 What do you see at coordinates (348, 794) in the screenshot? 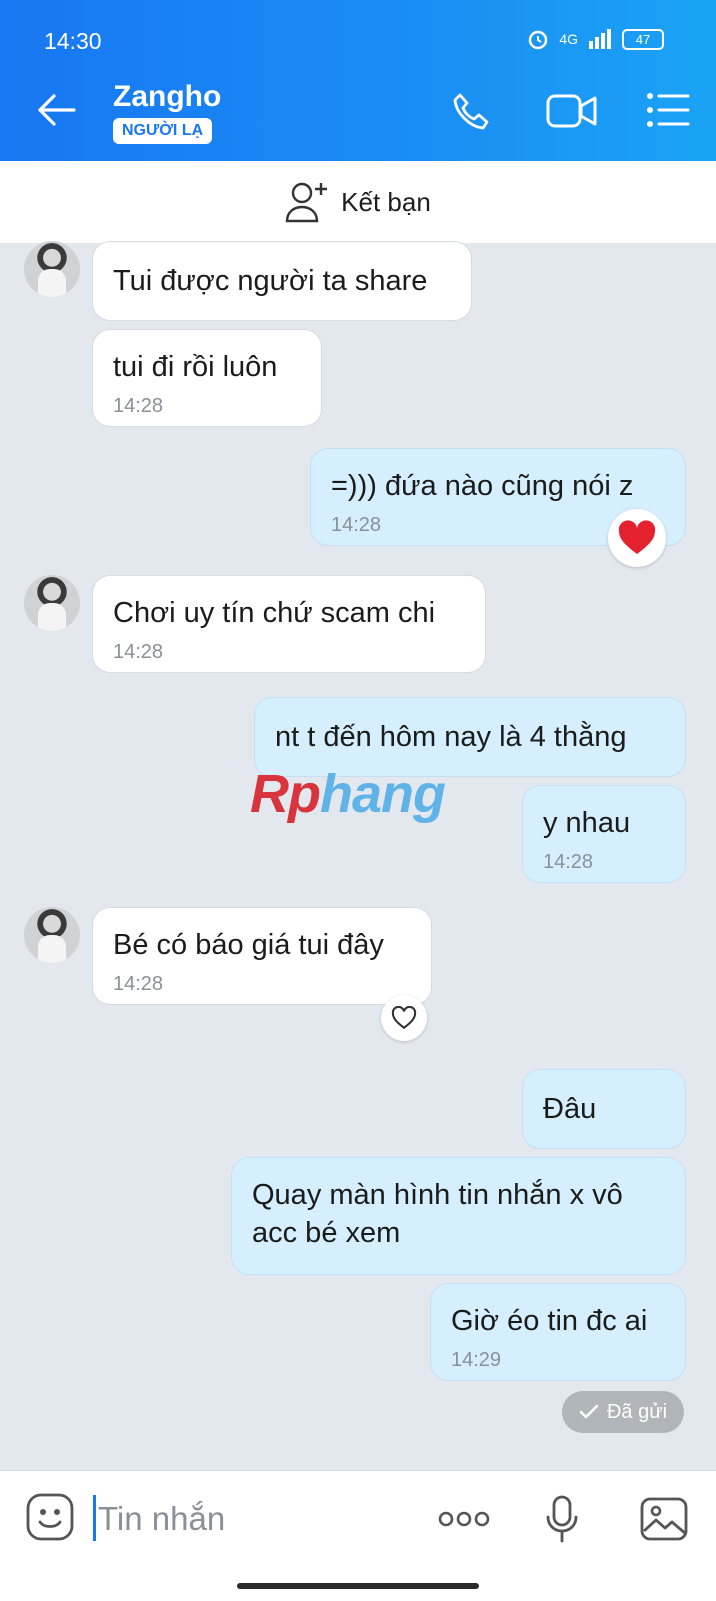
I see `rphang-watermark-logo: Rphang` at bounding box center [348, 794].